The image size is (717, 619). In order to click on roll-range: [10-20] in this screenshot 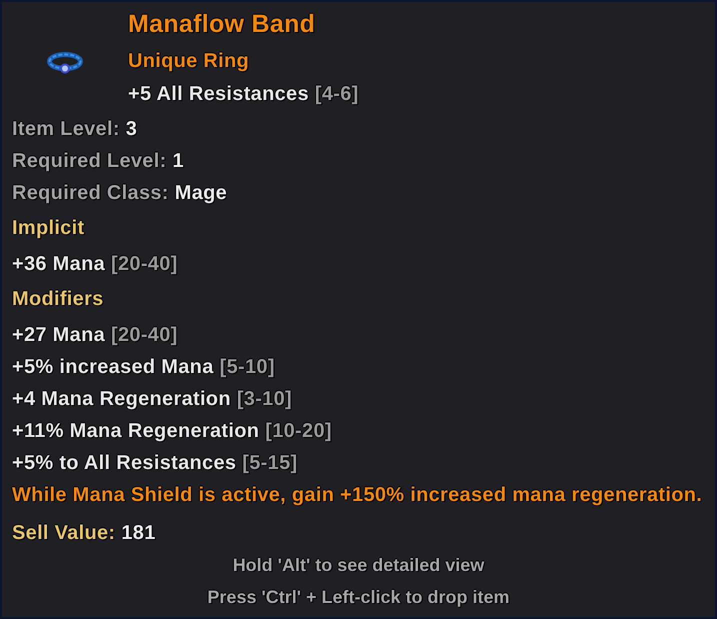, I will do `click(298, 431)`.